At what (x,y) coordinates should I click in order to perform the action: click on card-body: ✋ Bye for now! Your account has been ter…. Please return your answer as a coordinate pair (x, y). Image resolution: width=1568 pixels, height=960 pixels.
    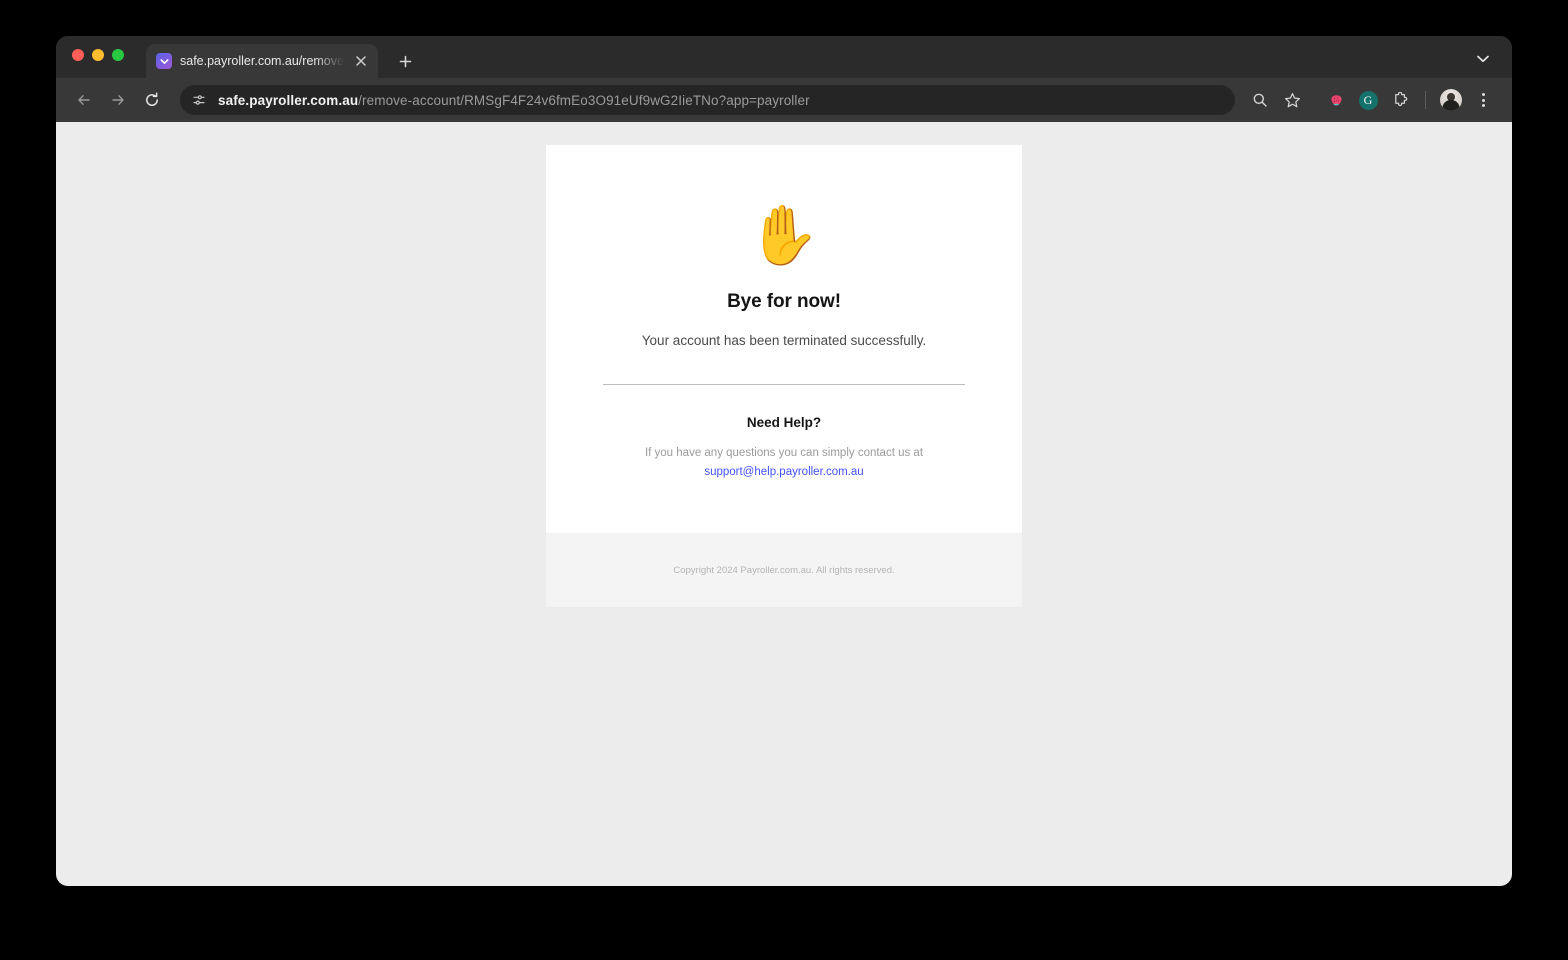
    Looking at the image, I should click on (784, 339).